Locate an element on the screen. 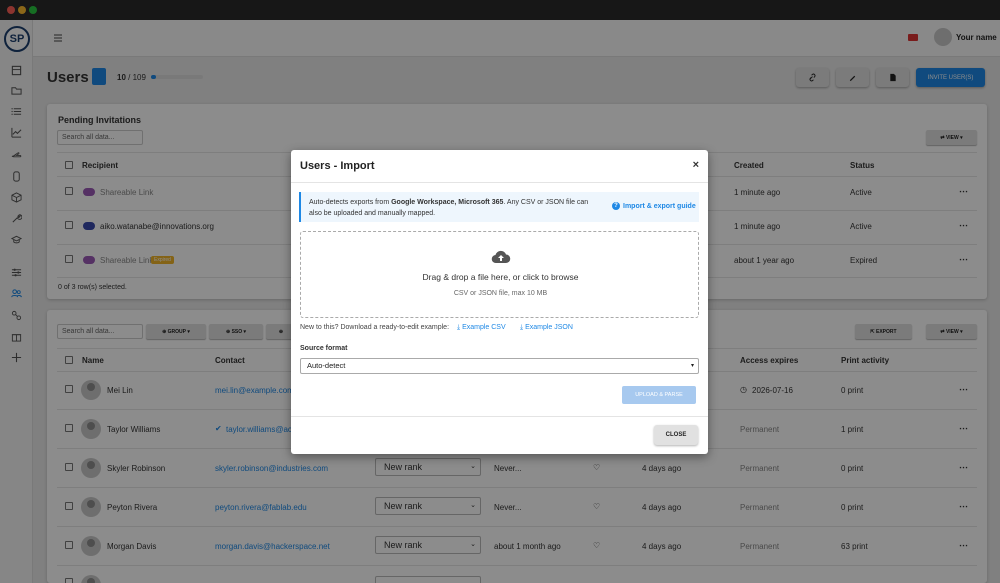 This screenshot has height=583, width=1000. close-button: CLOSE is located at coordinates (676, 435).